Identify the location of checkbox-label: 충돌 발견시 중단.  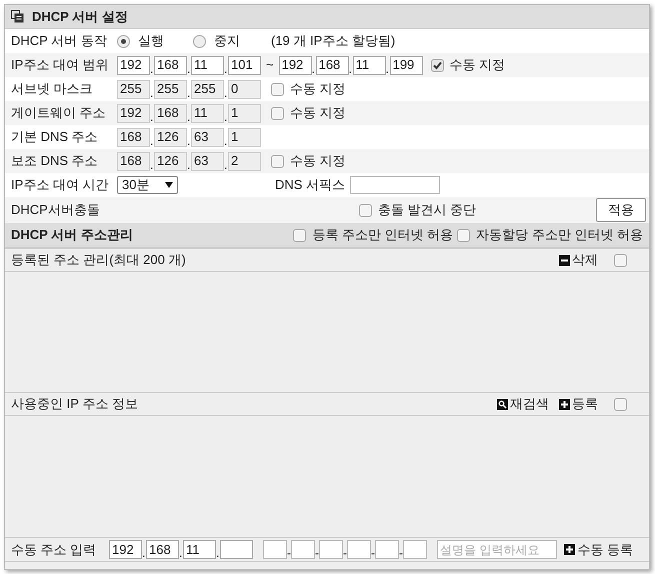
(427, 210).